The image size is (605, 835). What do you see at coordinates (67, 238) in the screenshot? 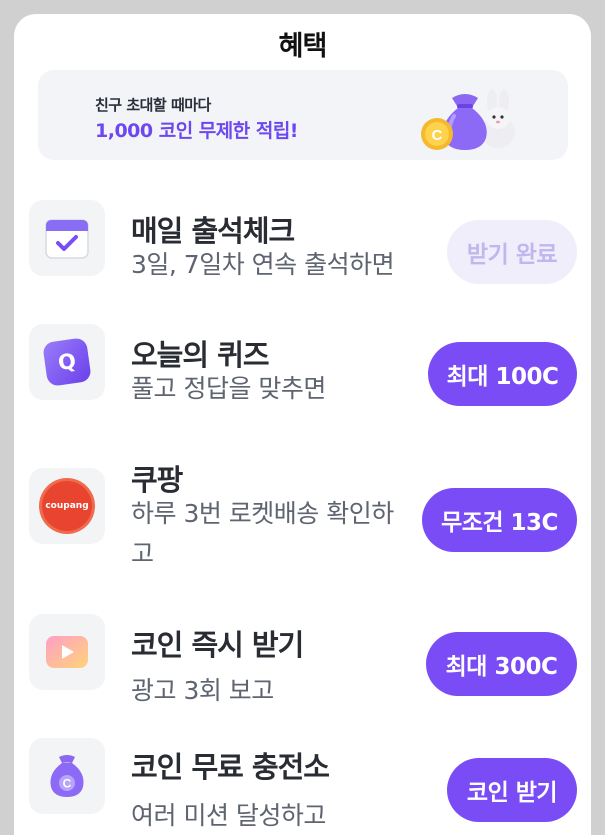
I see `calendar-check-icon` at bounding box center [67, 238].